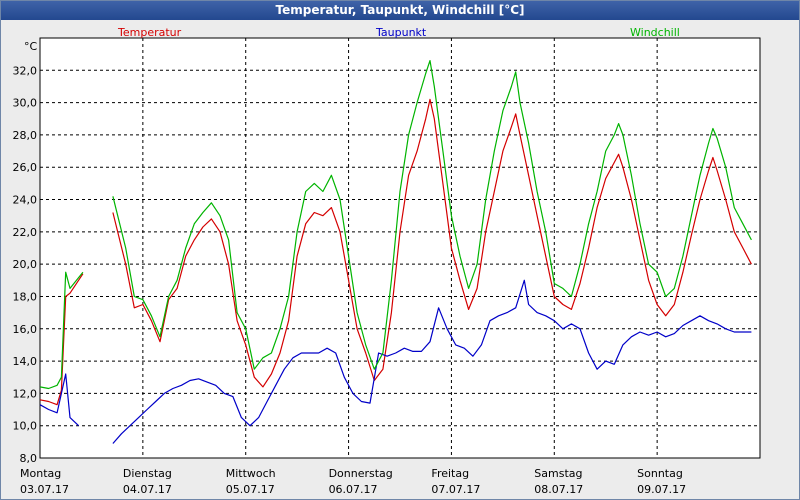 The image size is (800, 500). I want to click on y-tick-label: 12,0, so click(25, 393).